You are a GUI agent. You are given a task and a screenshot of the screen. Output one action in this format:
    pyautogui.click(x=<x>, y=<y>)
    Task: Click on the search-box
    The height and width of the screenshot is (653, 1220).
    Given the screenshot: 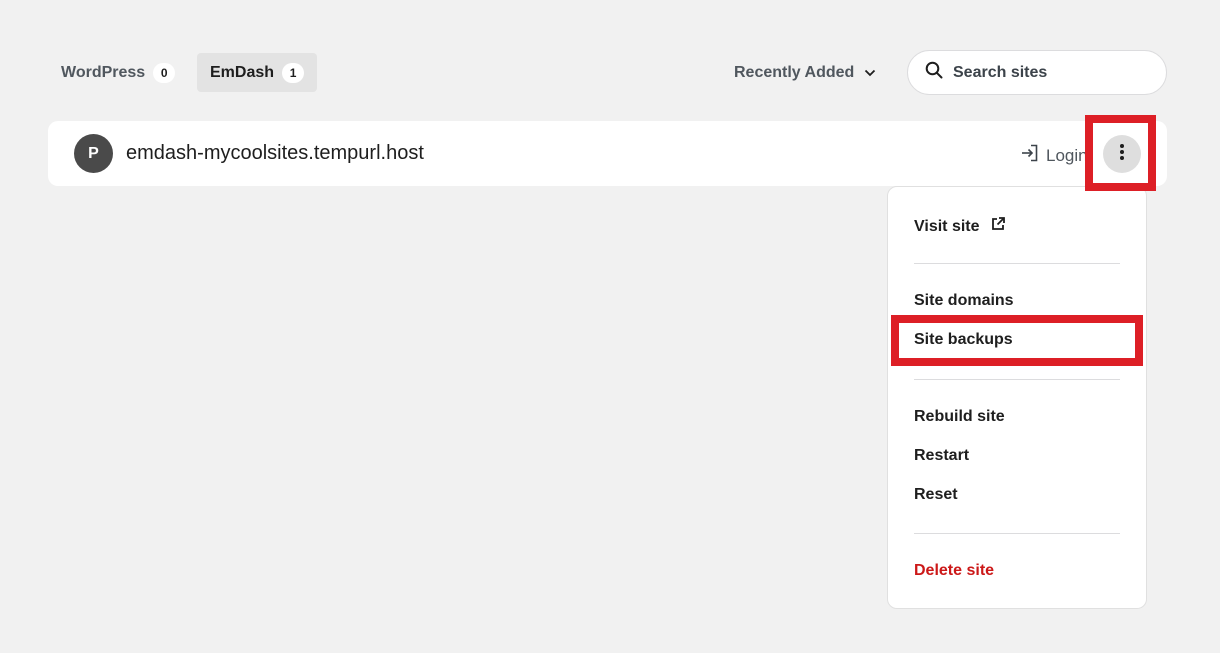 What is the action you would take?
    pyautogui.click(x=1037, y=72)
    